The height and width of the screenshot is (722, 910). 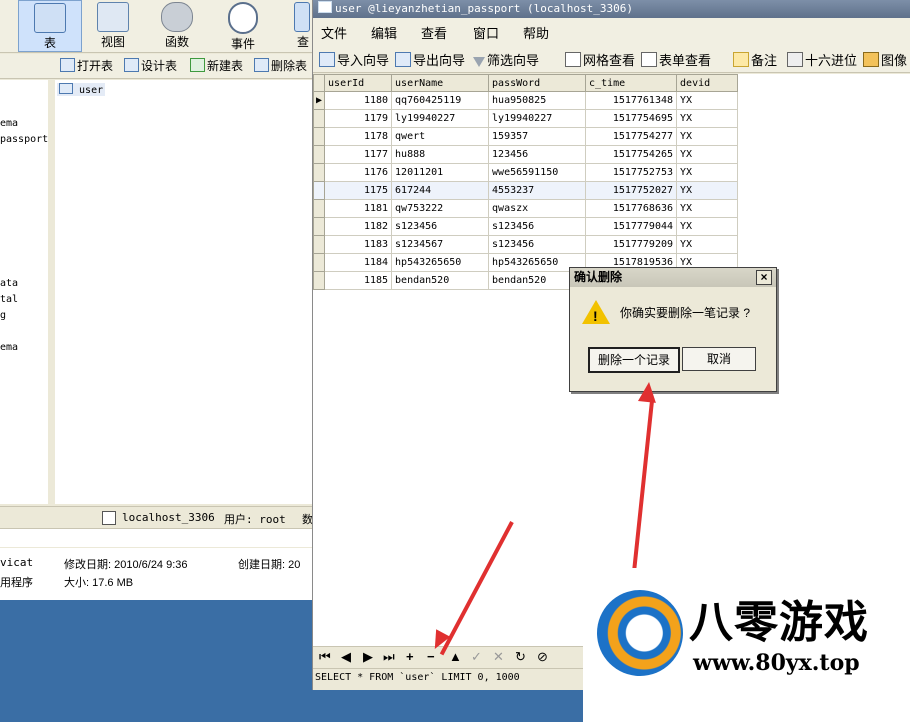 What do you see at coordinates (358, 100) in the screenshot?
I see `cell-userid: 1180` at bounding box center [358, 100].